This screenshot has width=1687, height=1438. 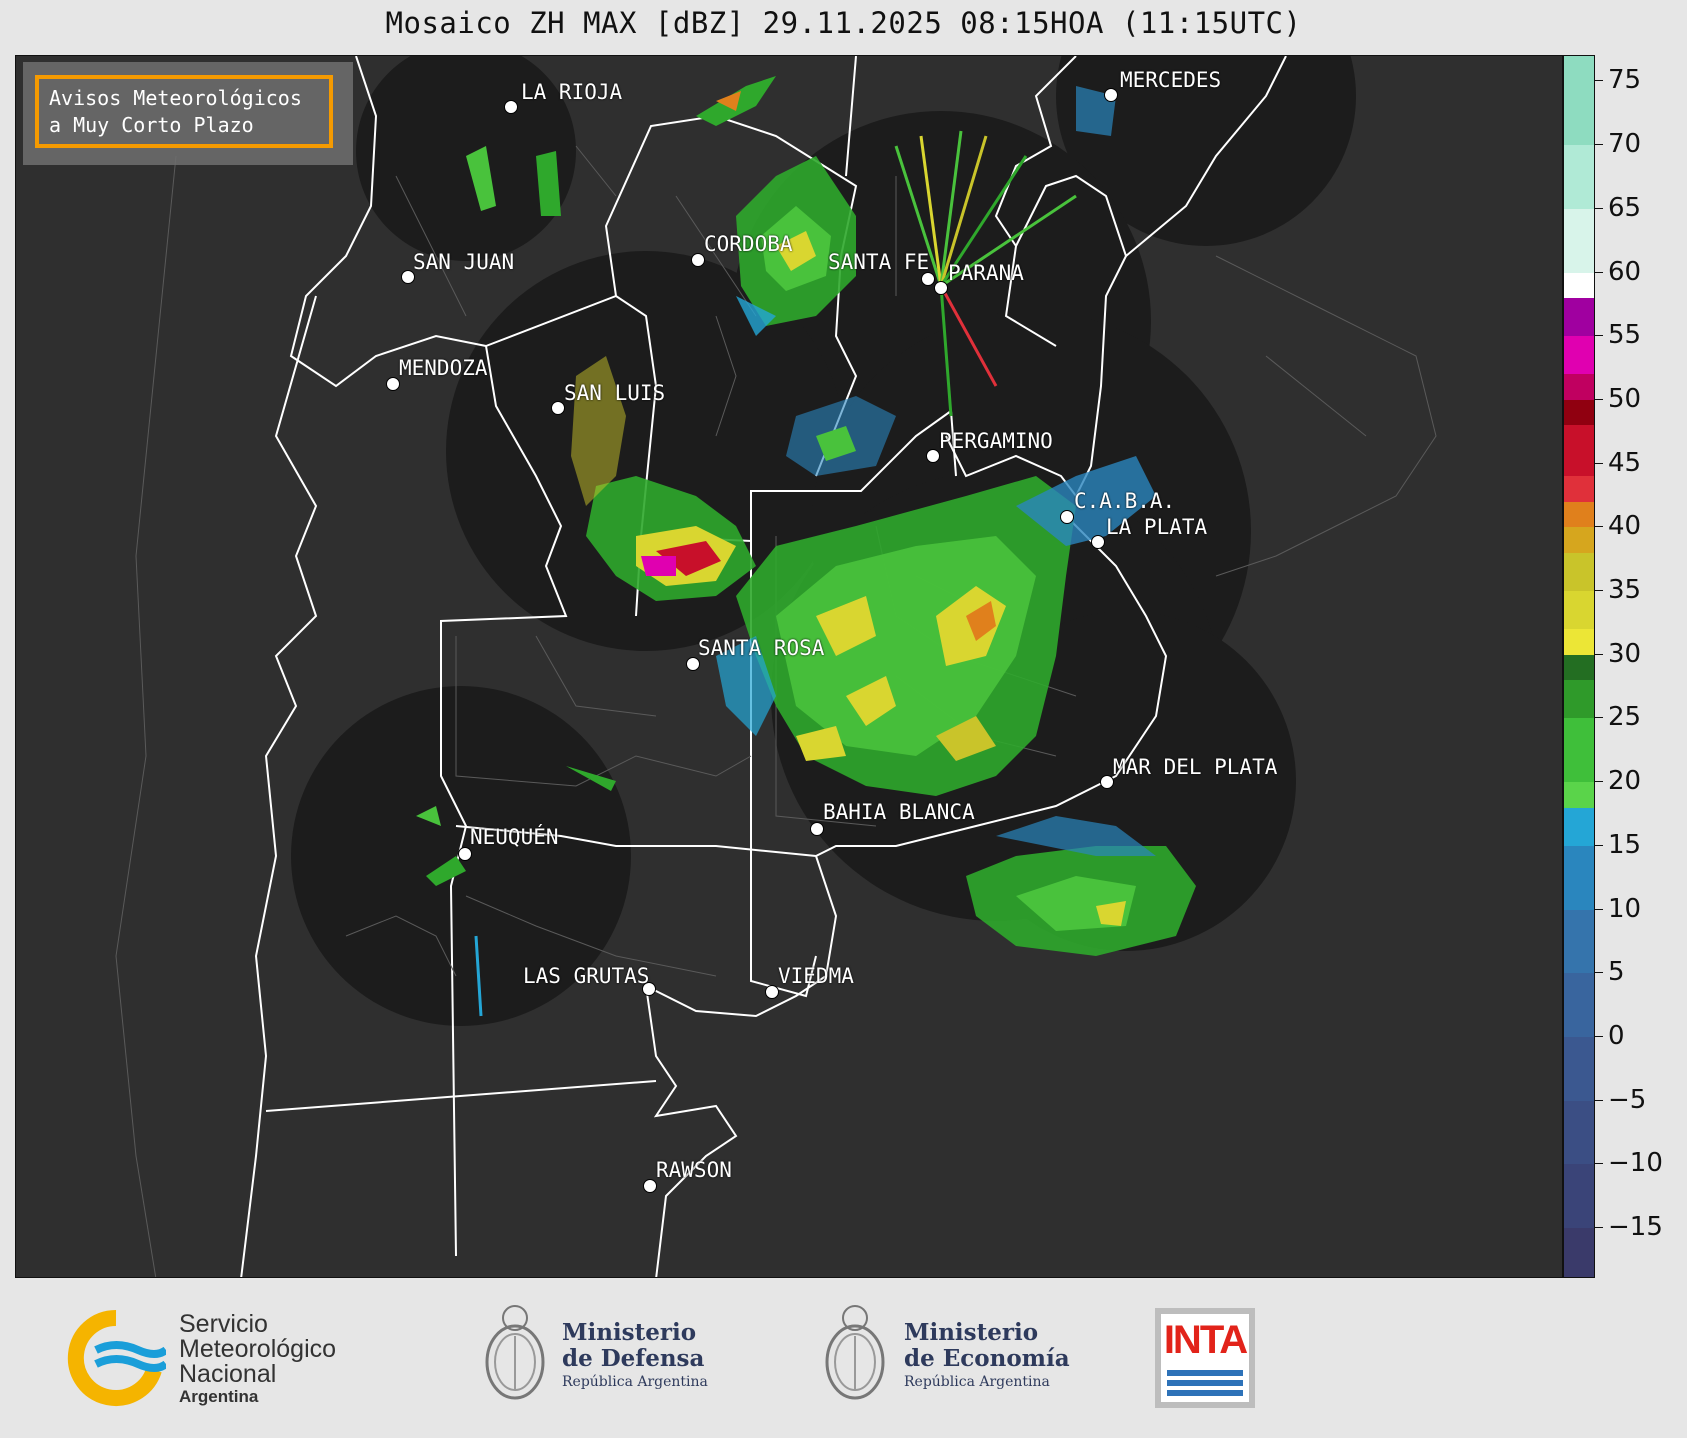 What do you see at coordinates (694, 1170) in the screenshot?
I see `city-label: RAWSON` at bounding box center [694, 1170].